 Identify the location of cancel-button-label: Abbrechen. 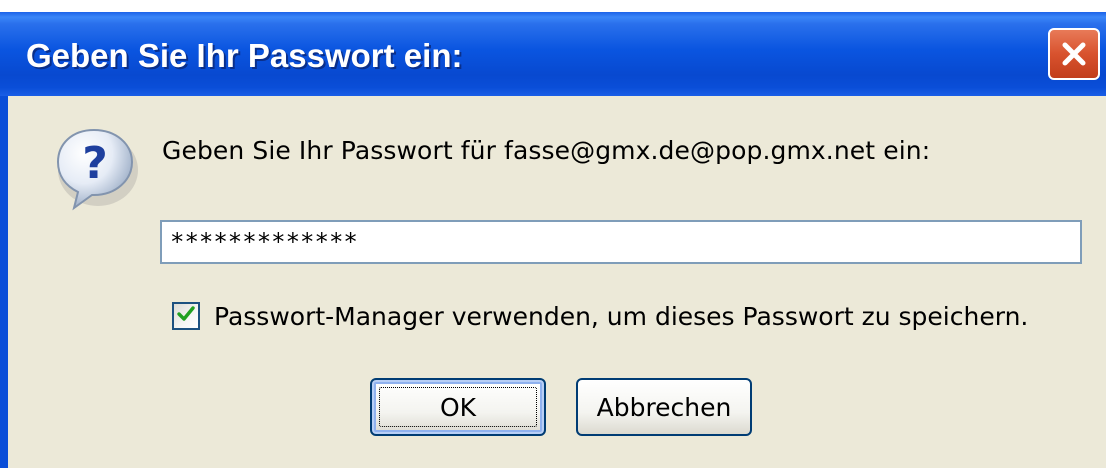
(664, 407).